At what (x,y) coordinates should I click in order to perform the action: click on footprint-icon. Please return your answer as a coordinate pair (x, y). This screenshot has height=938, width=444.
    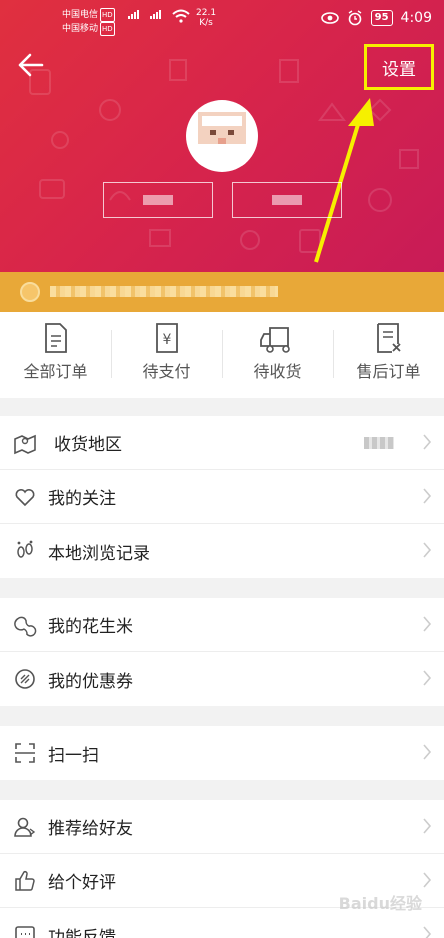
    Looking at the image, I should click on (25, 551).